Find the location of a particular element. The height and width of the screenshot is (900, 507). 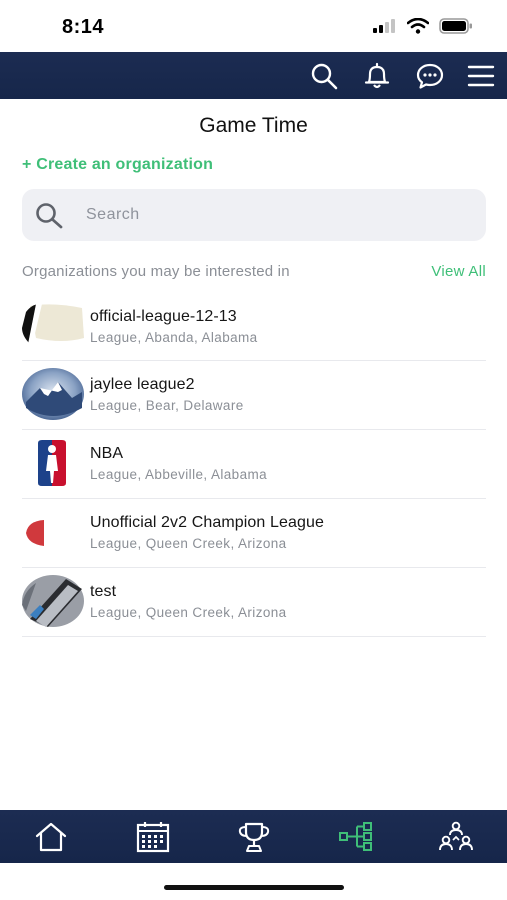

chat-icon is located at coordinates (430, 76).